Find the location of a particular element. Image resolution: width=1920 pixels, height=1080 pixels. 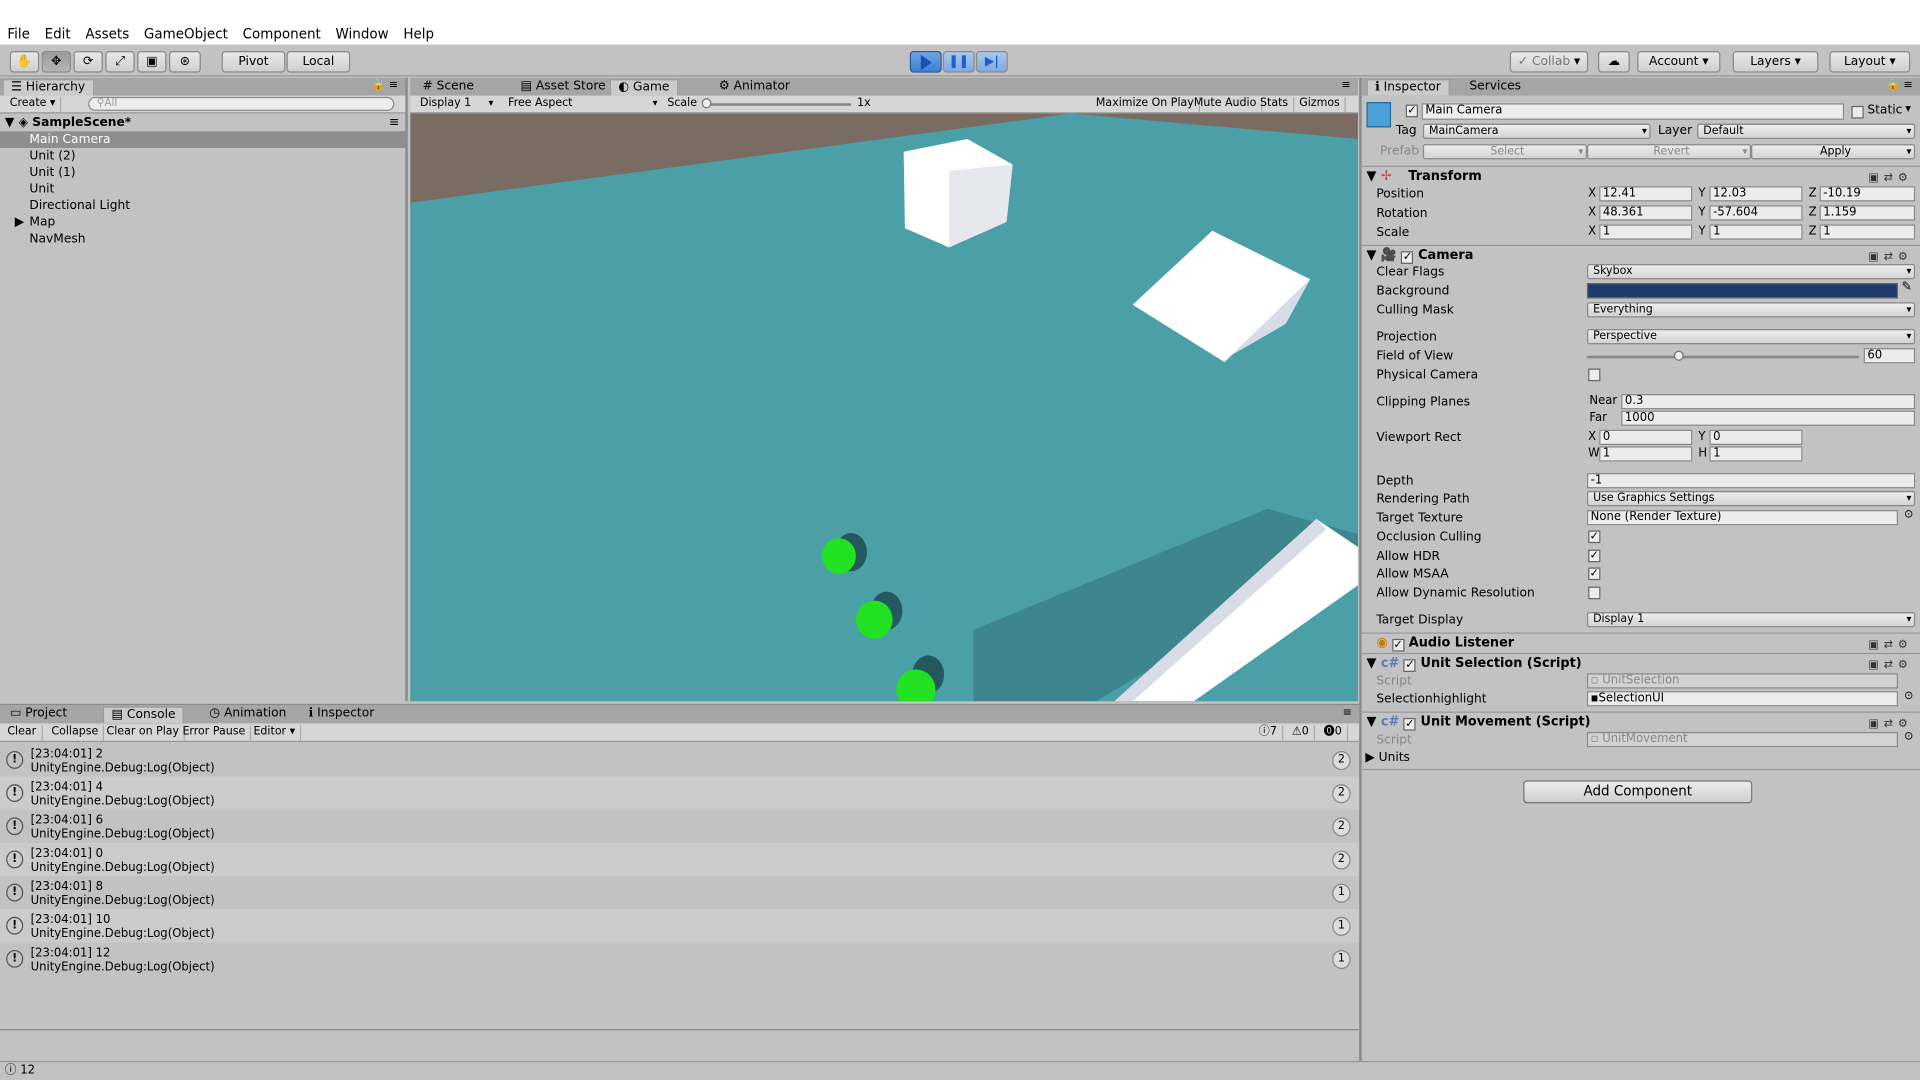

clear-on-play-button: Clear on Play is located at coordinates (144, 733).